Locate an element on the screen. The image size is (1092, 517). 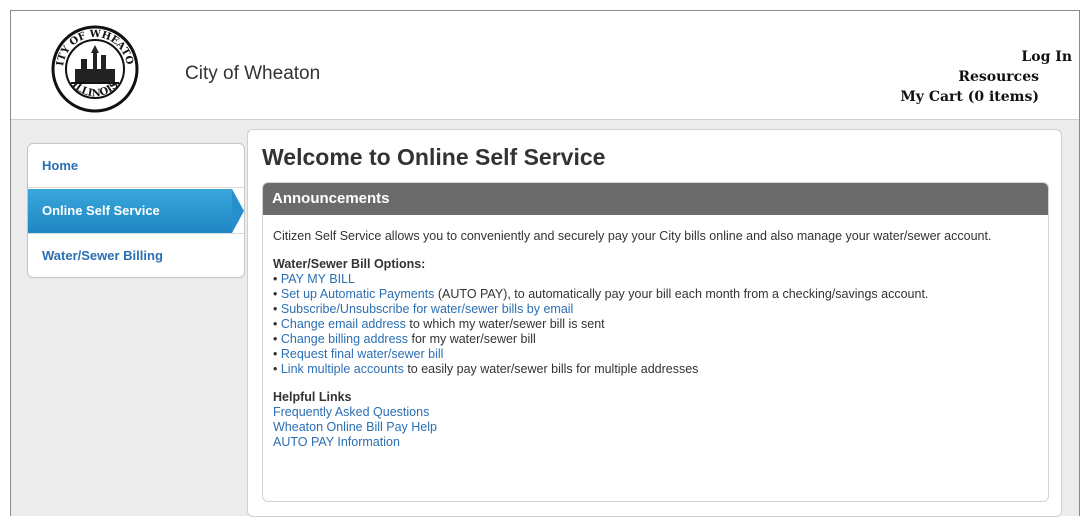
link-multiple-accounts-link: Link multiple accounts is located at coordinates (342, 369).